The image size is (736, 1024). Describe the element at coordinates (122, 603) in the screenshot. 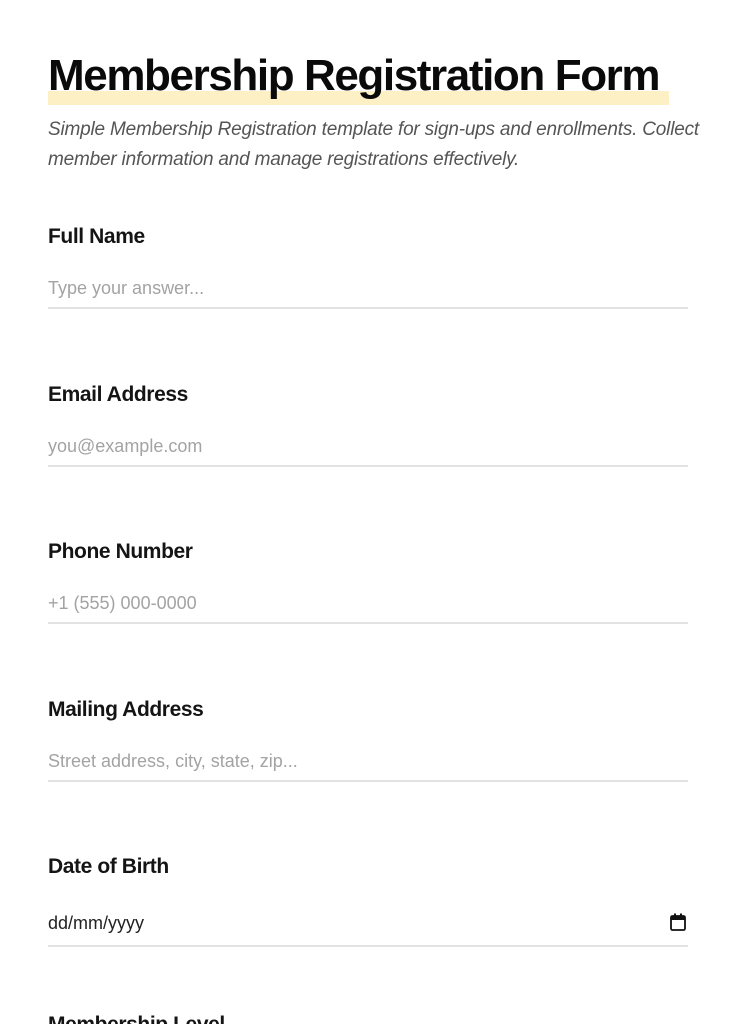

I see `phone-placeholder: +1 (555) 000-0000` at that location.